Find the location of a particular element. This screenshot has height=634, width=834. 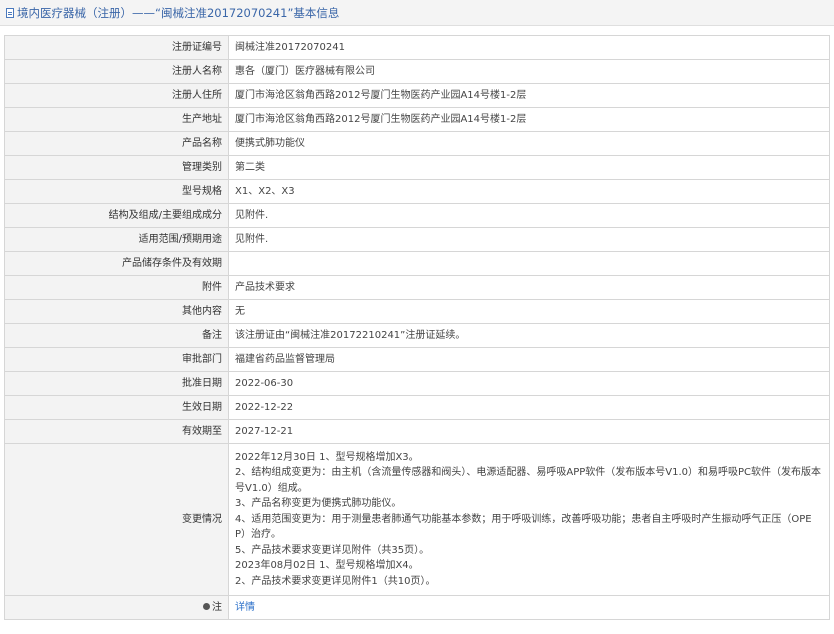

field-label: 结构及组成/主要组成成分 is located at coordinates (116, 215).